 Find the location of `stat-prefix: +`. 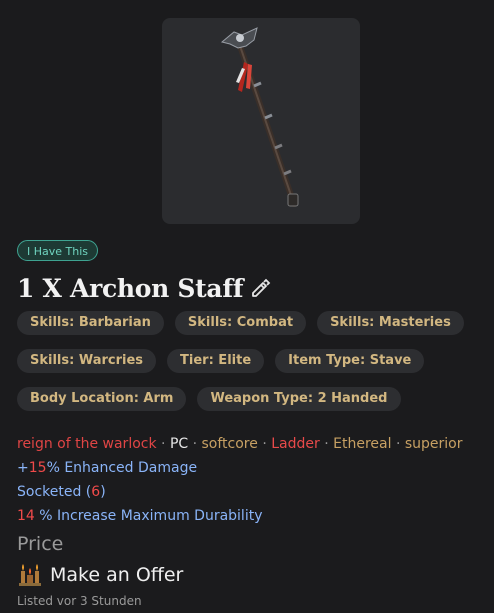

stat-prefix: + is located at coordinates (23, 468).